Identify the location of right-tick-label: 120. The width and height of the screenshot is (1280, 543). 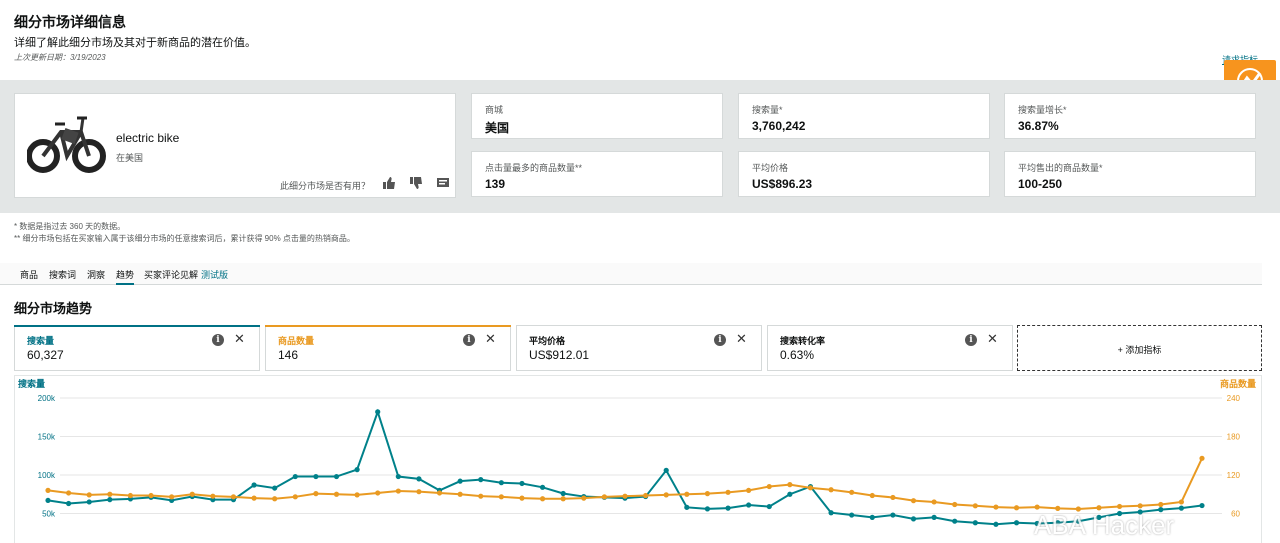
(1234, 475).